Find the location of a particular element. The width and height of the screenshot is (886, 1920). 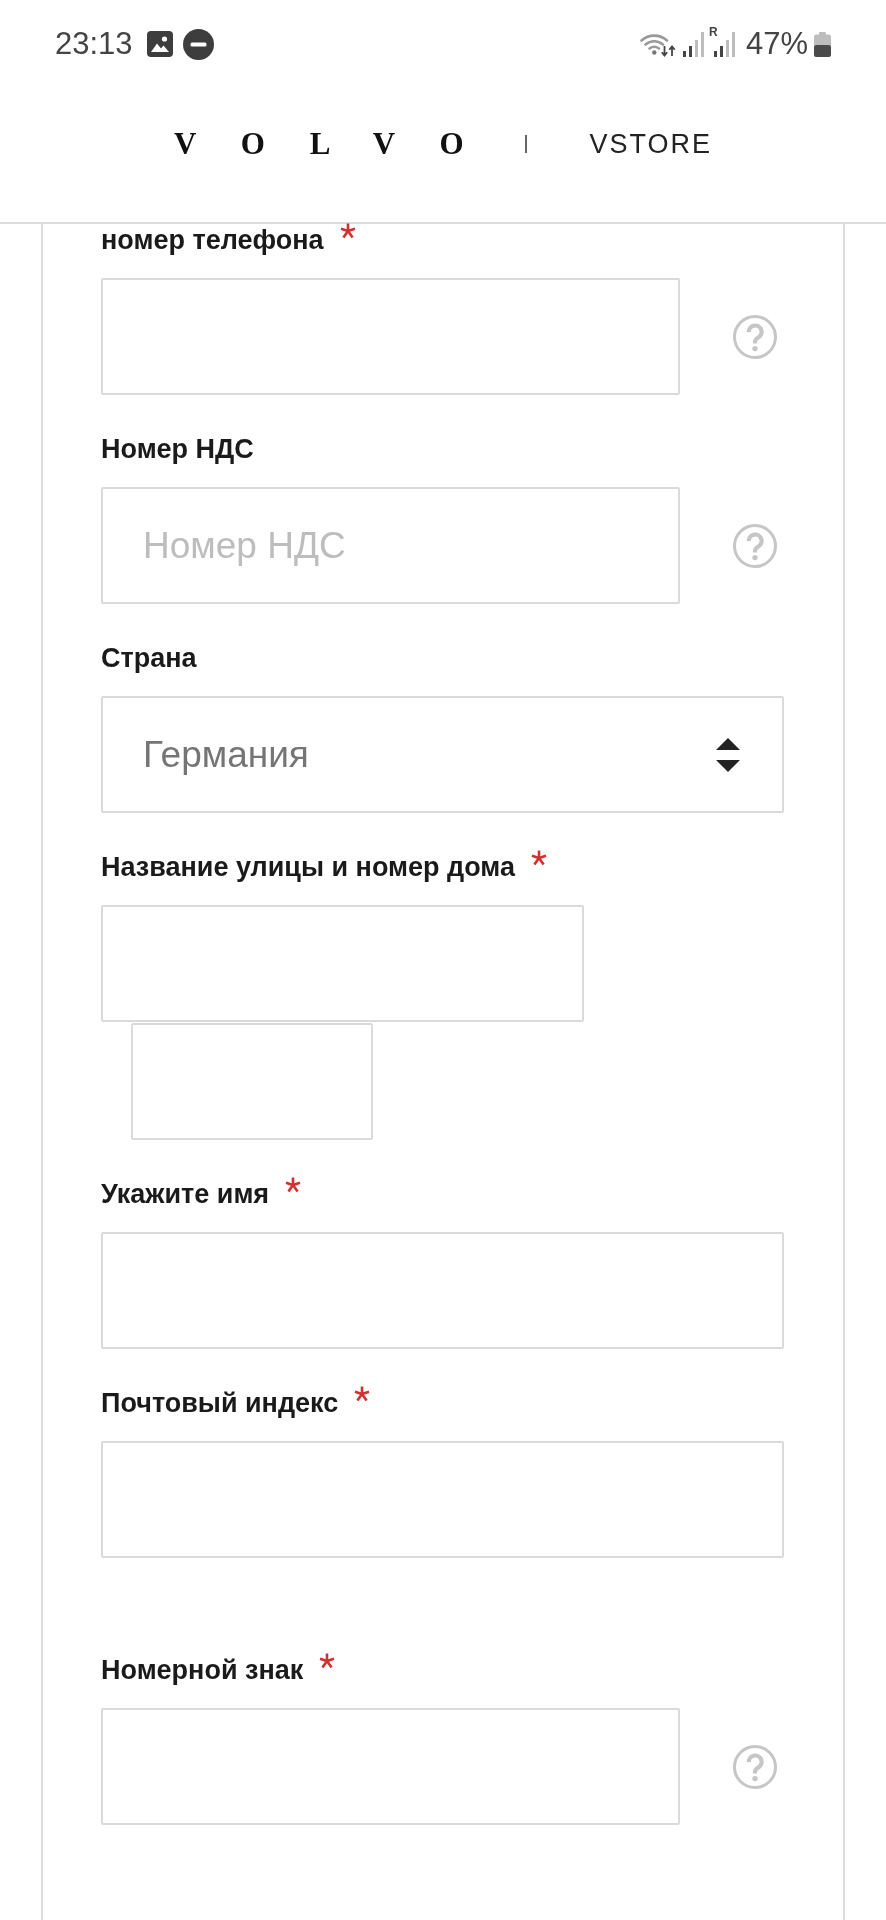

image-icon is located at coordinates (159, 44).